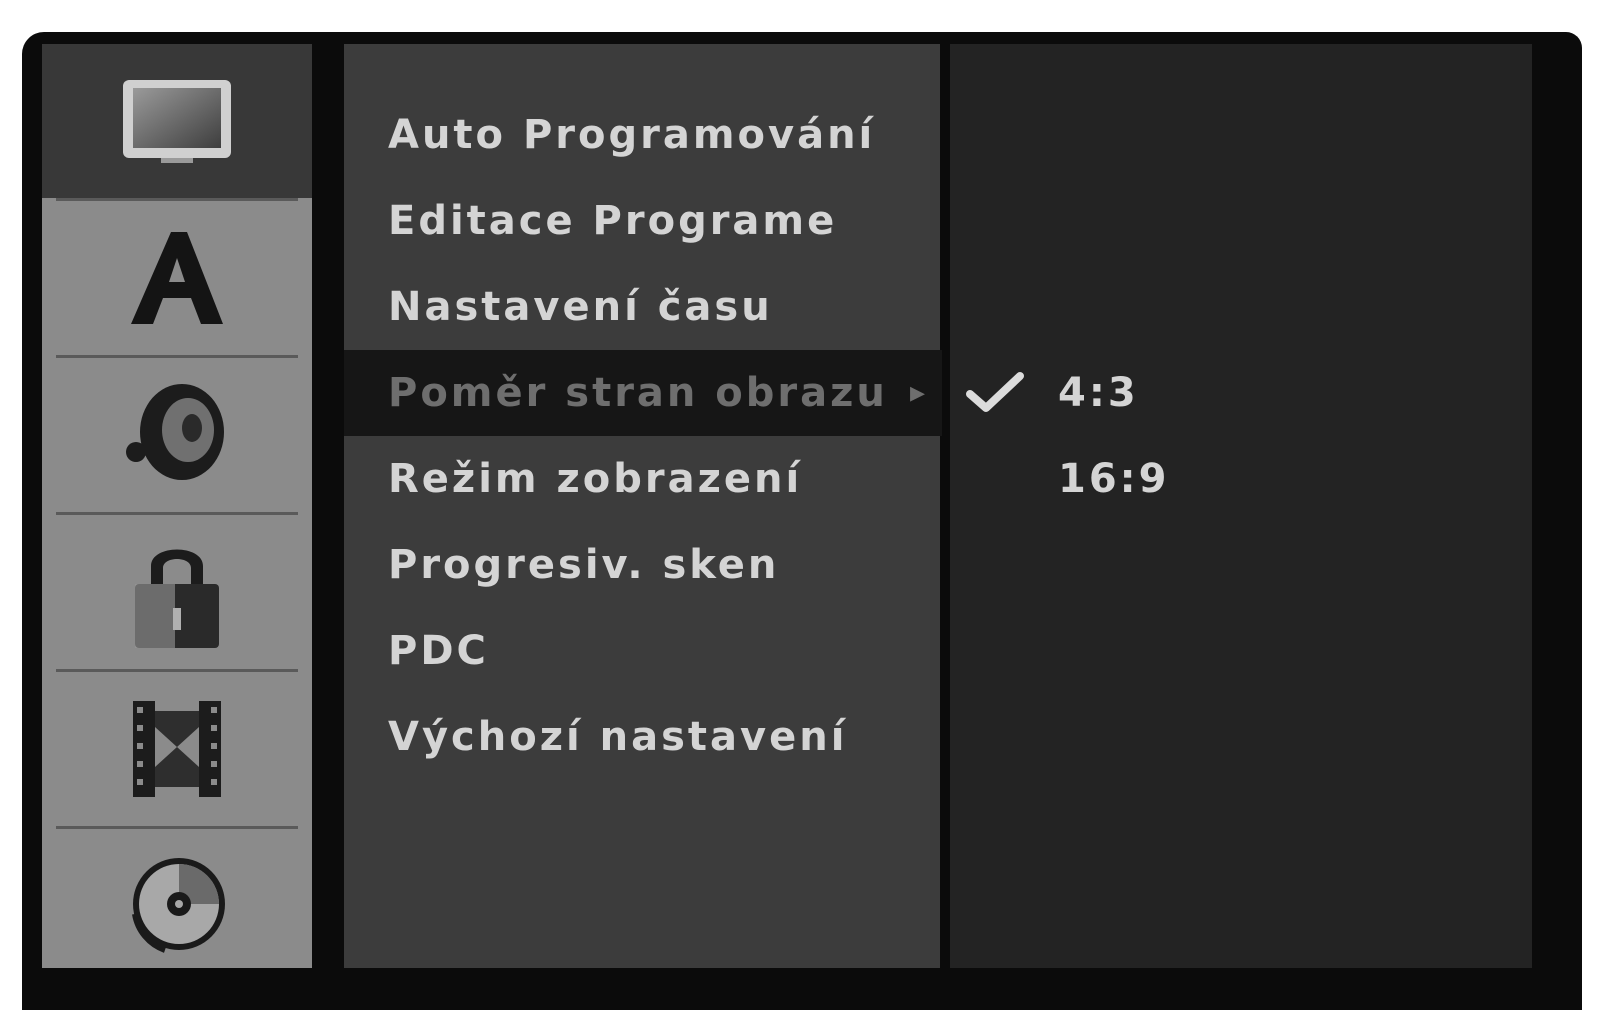 The image size is (1613, 1010). Describe the element at coordinates (1241, 479) in the screenshot. I see `option-16-9: 16:9` at that location.